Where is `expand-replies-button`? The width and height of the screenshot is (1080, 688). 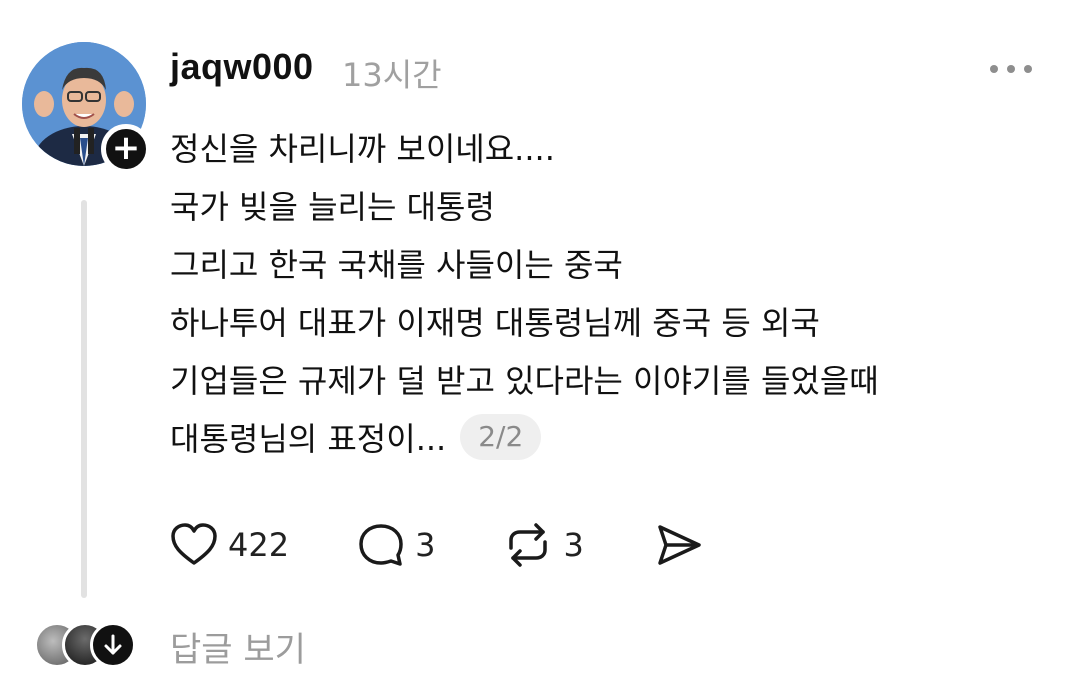
expand-replies-button is located at coordinates (113, 645).